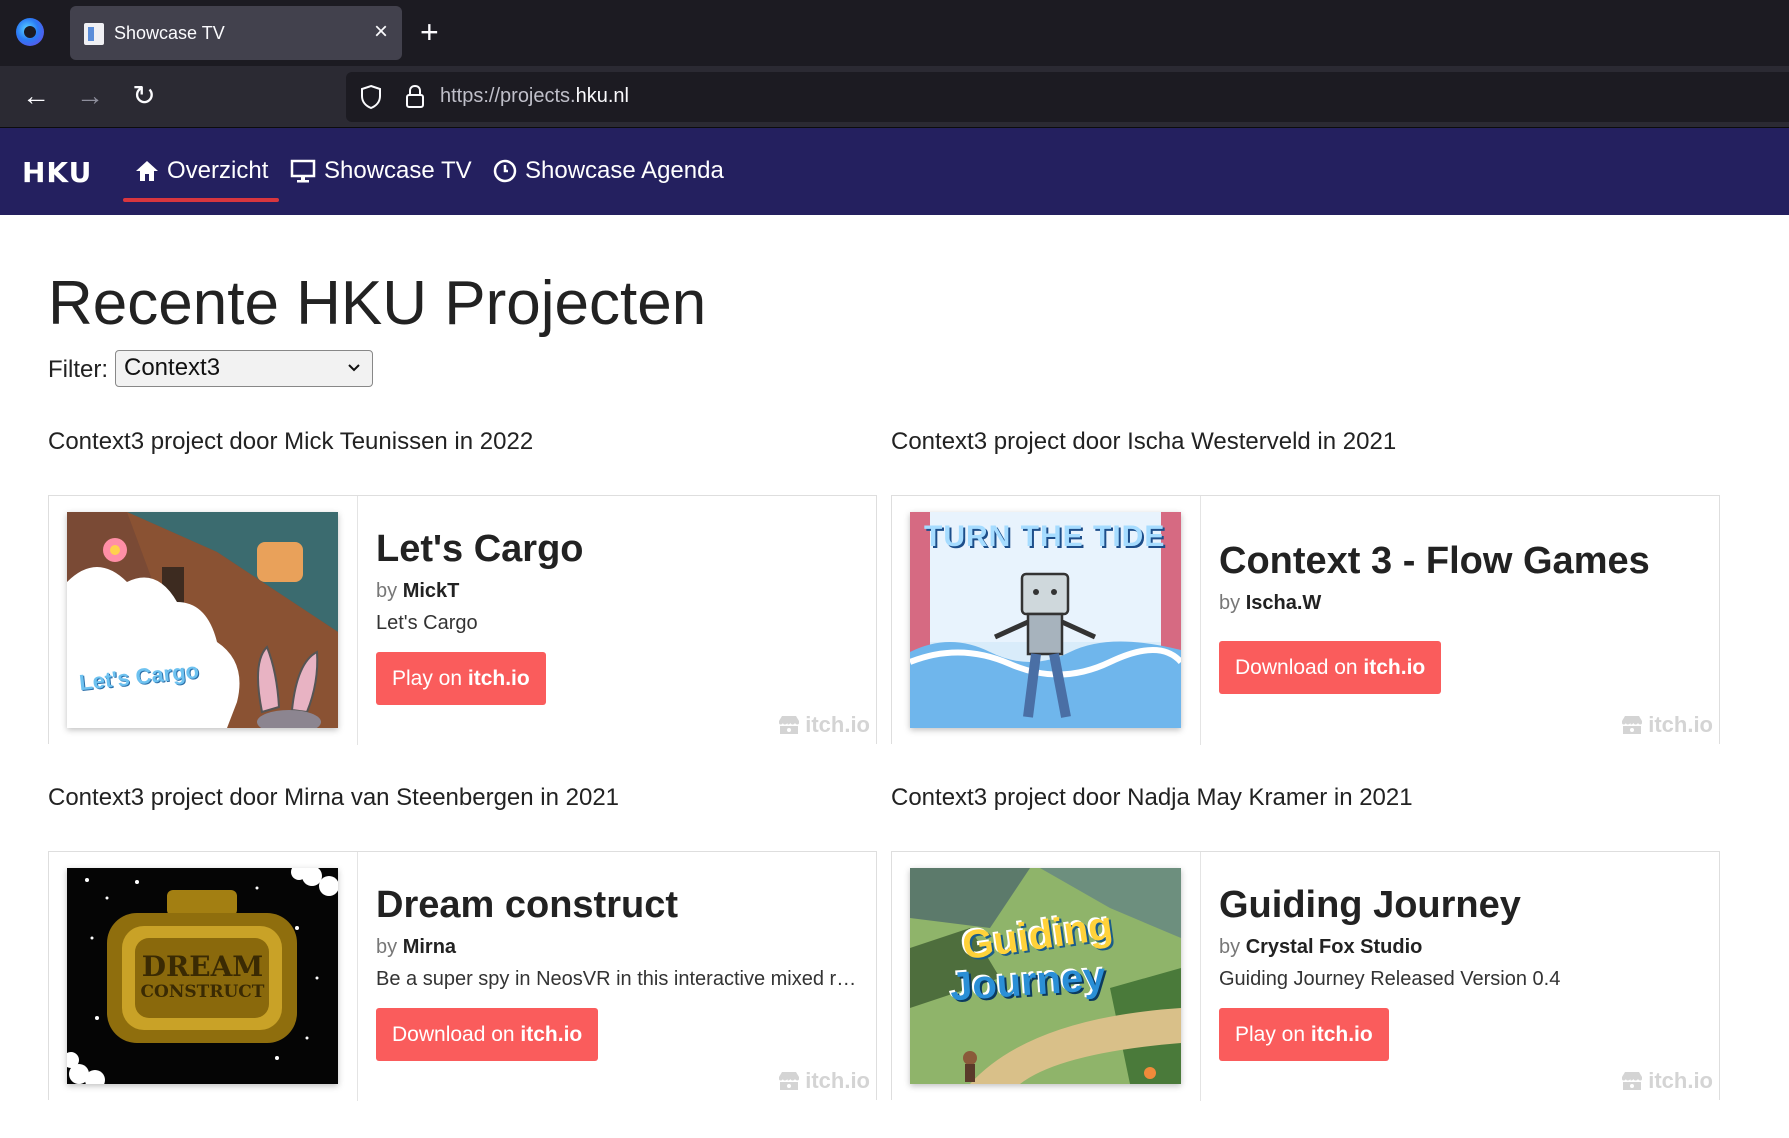  Describe the element at coordinates (78, 369) in the screenshot. I see `filter-label: Filter:` at that location.